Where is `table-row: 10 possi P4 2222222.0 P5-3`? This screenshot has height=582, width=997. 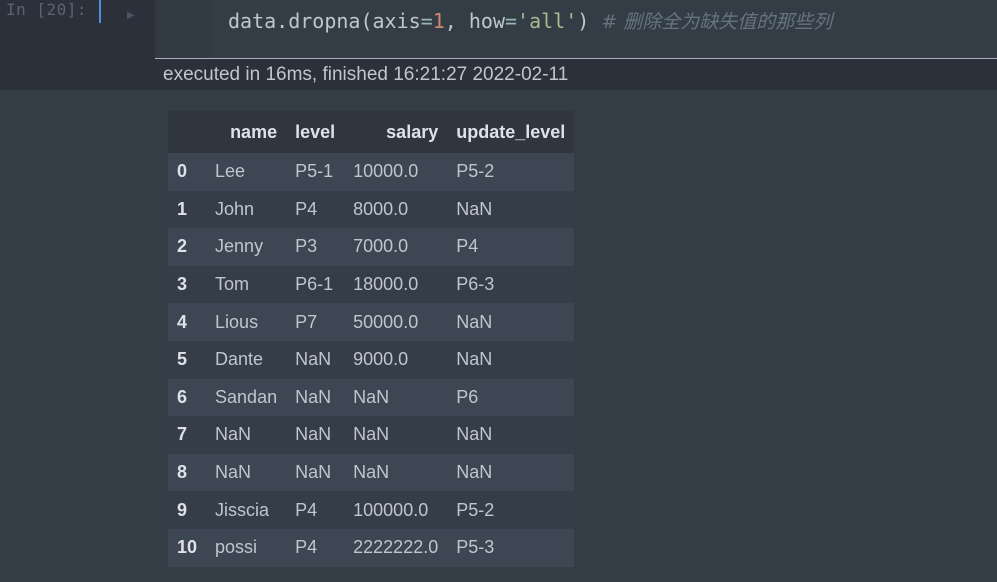 table-row: 10 possi P4 2222222.0 P5-3 is located at coordinates (371, 547).